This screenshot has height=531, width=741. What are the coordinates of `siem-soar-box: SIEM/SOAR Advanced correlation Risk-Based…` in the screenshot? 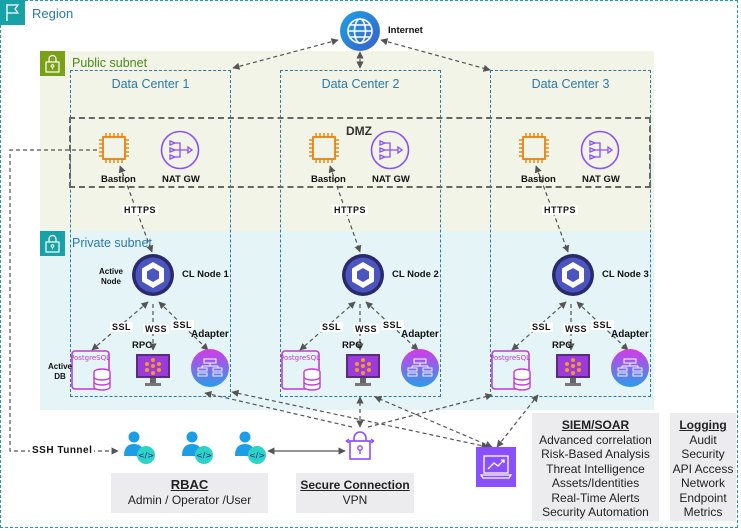 It's located at (595, 467).